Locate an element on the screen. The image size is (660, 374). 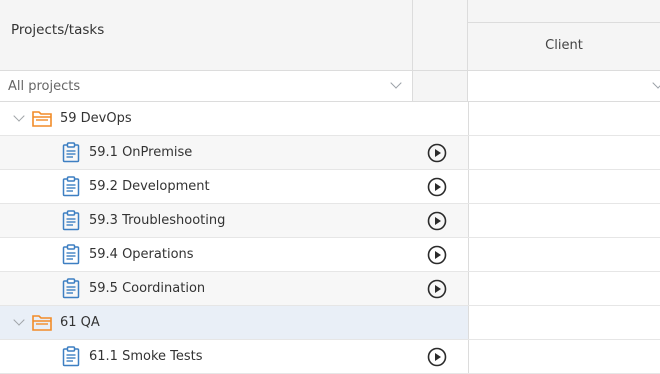
tree-row-task: 59.4 Operations is located at coordinates (330, 255).